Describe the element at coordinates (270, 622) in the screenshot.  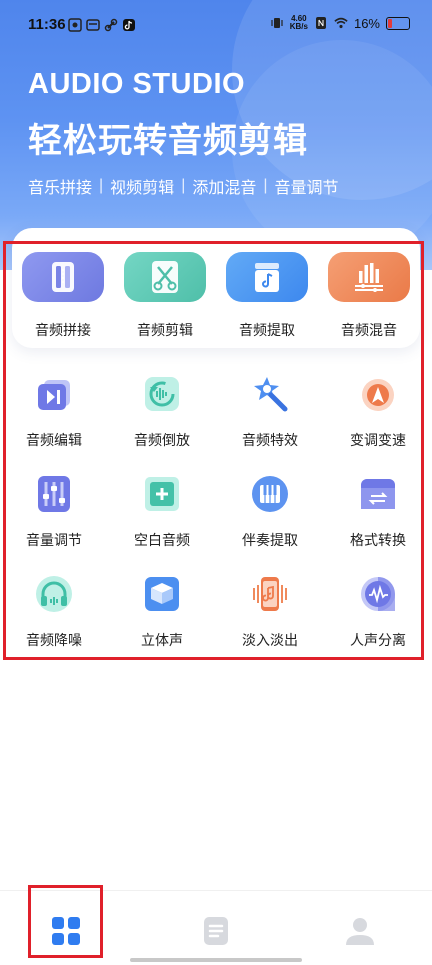
I see `tool-fade: 淡入淡出` at that location.